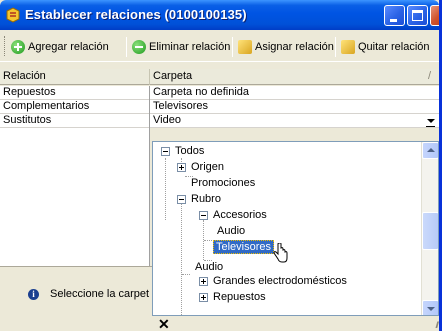  I want to click on maximize-button, so click(417, 15).